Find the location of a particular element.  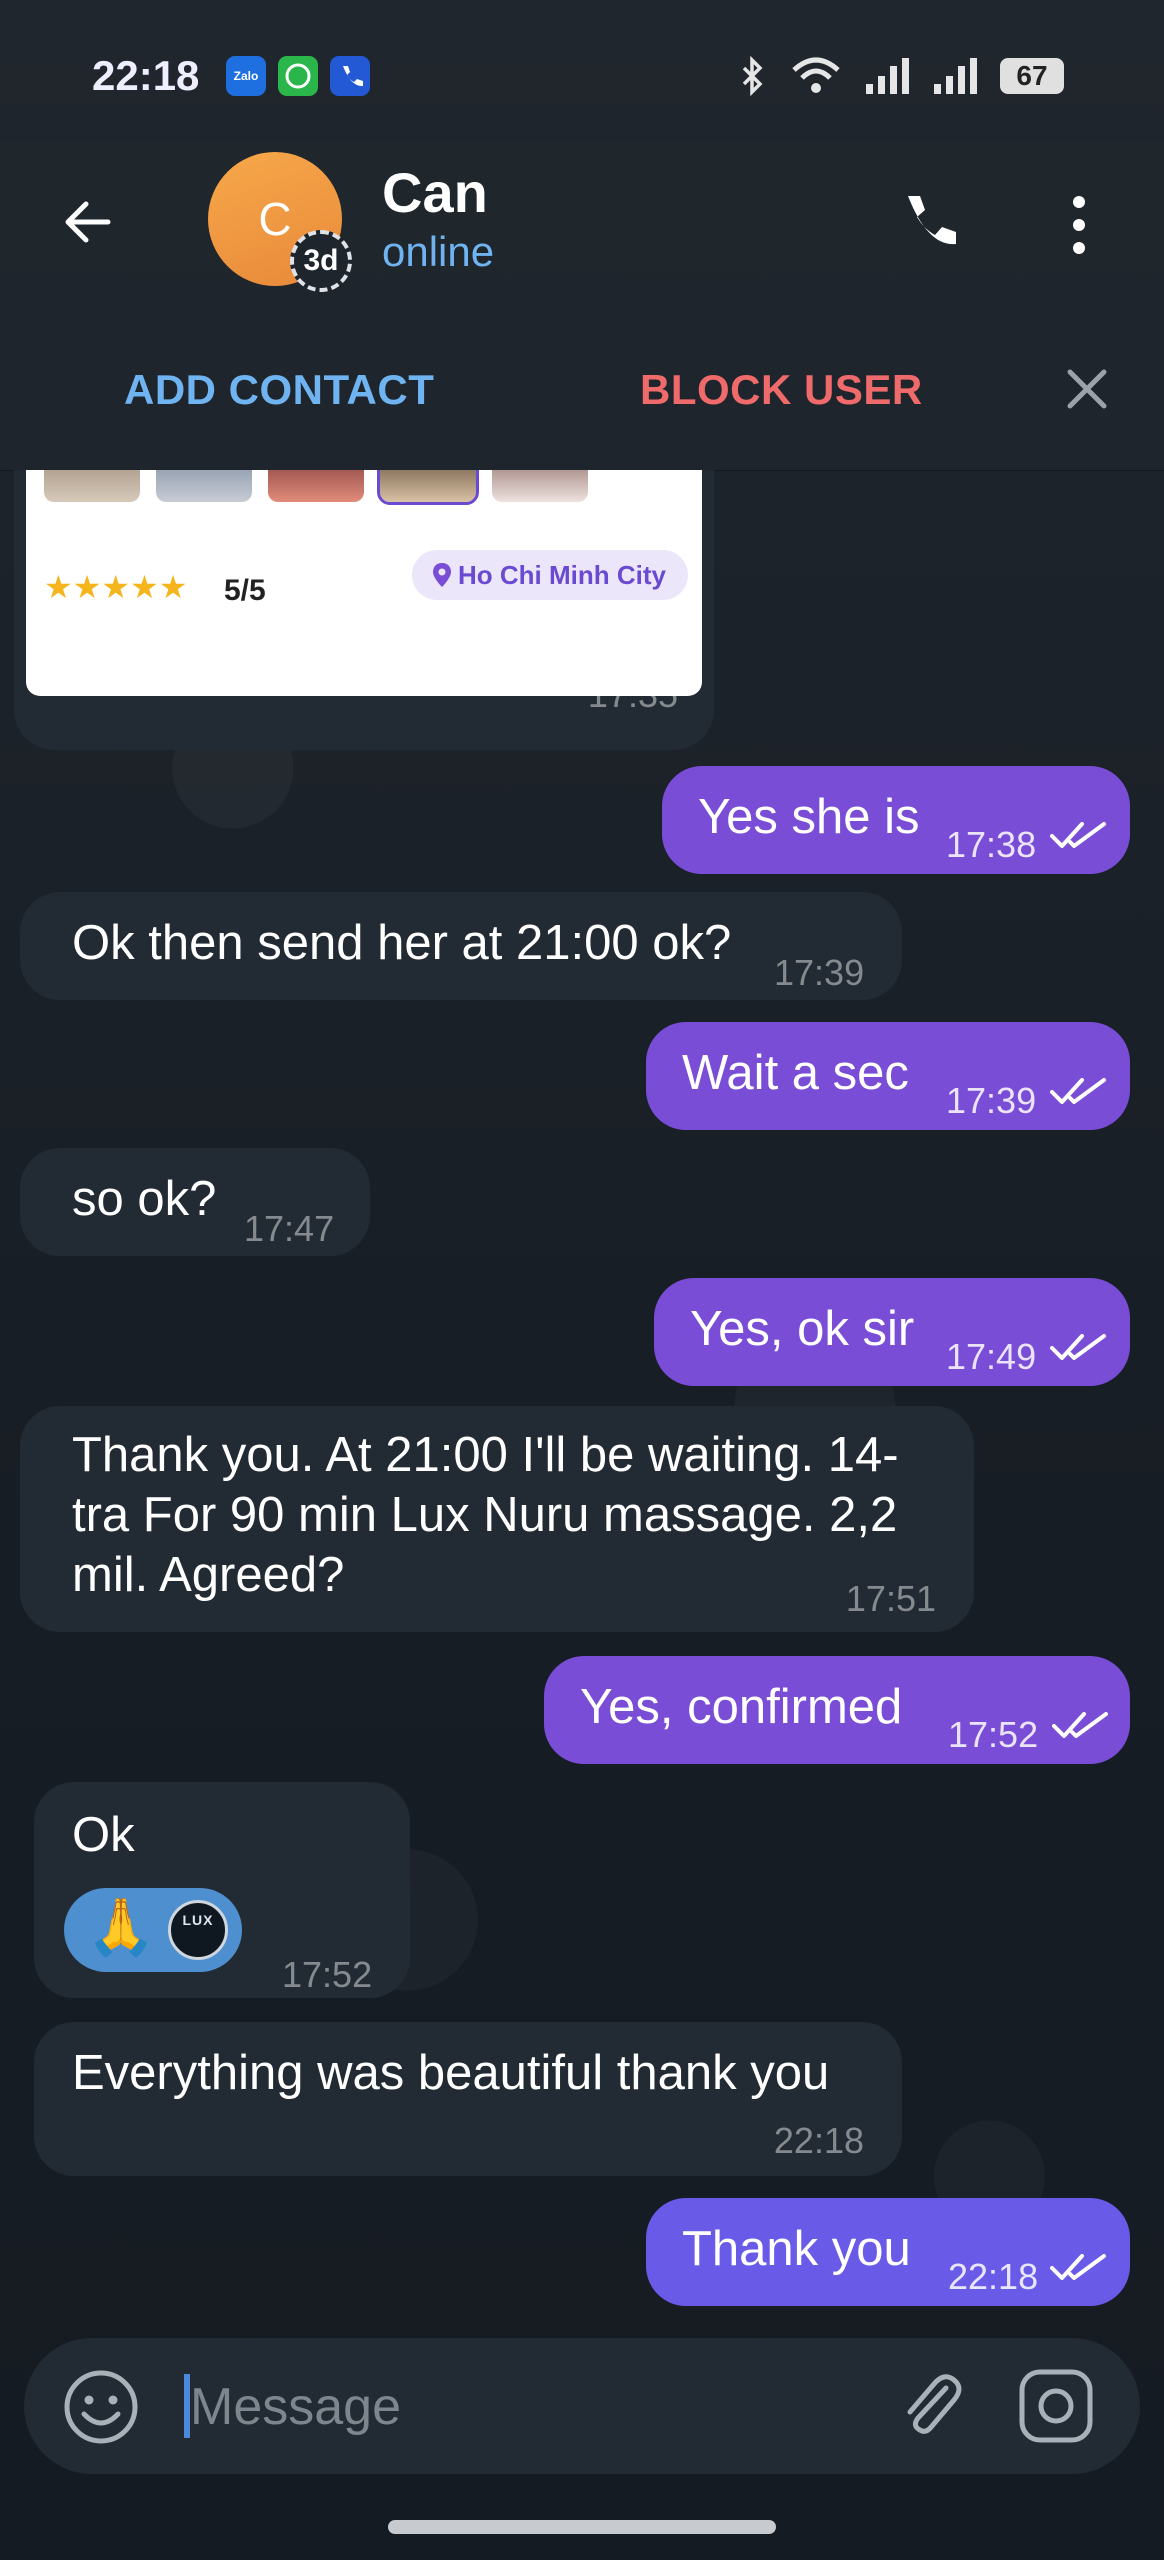

status-time: 22:18 is located at coordinates (146, 75).